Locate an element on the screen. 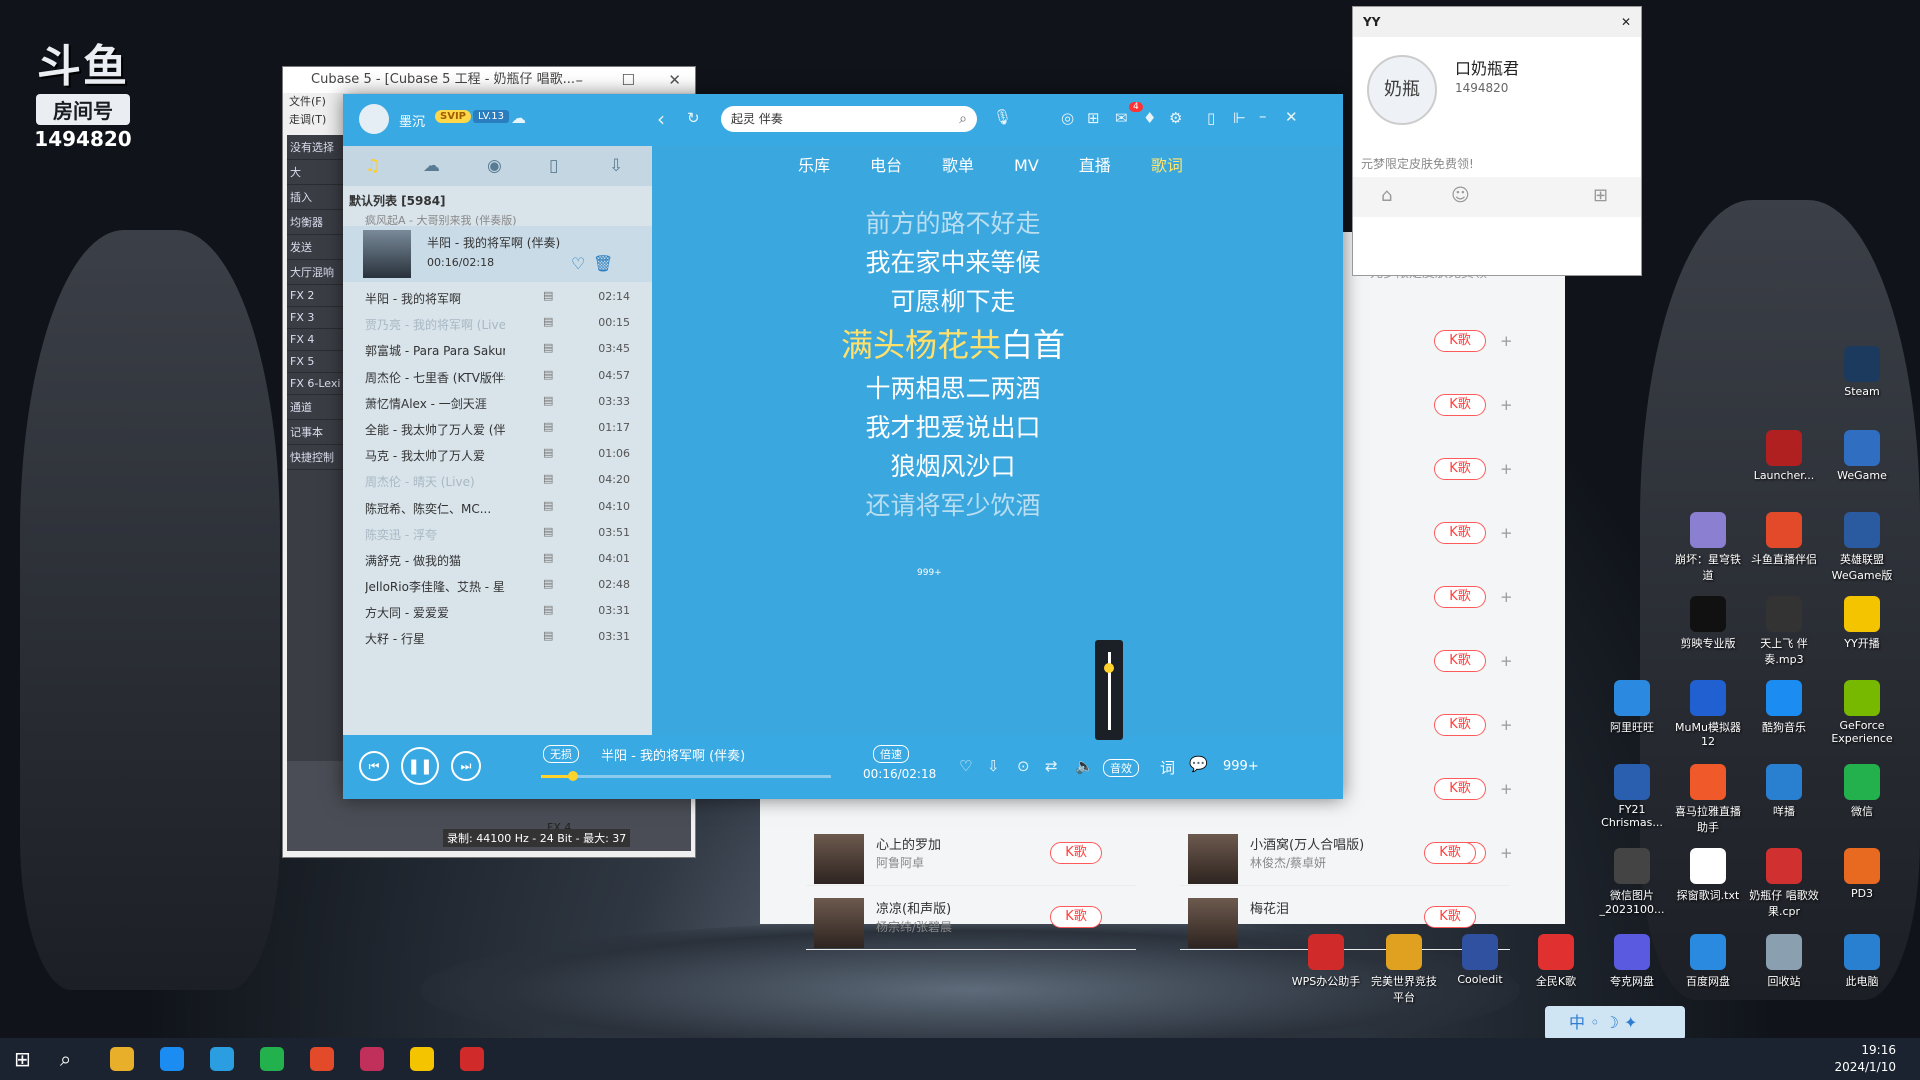  volume-icon: 🔈 is located at coordinates (1084, 766).